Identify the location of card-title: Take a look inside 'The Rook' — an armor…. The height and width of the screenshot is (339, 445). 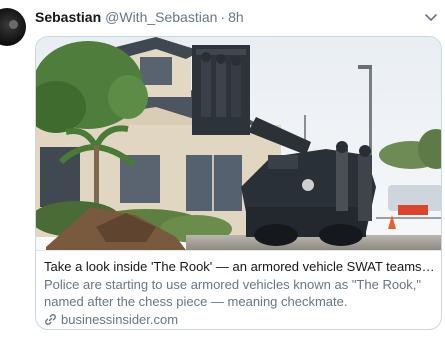
(239, 266).